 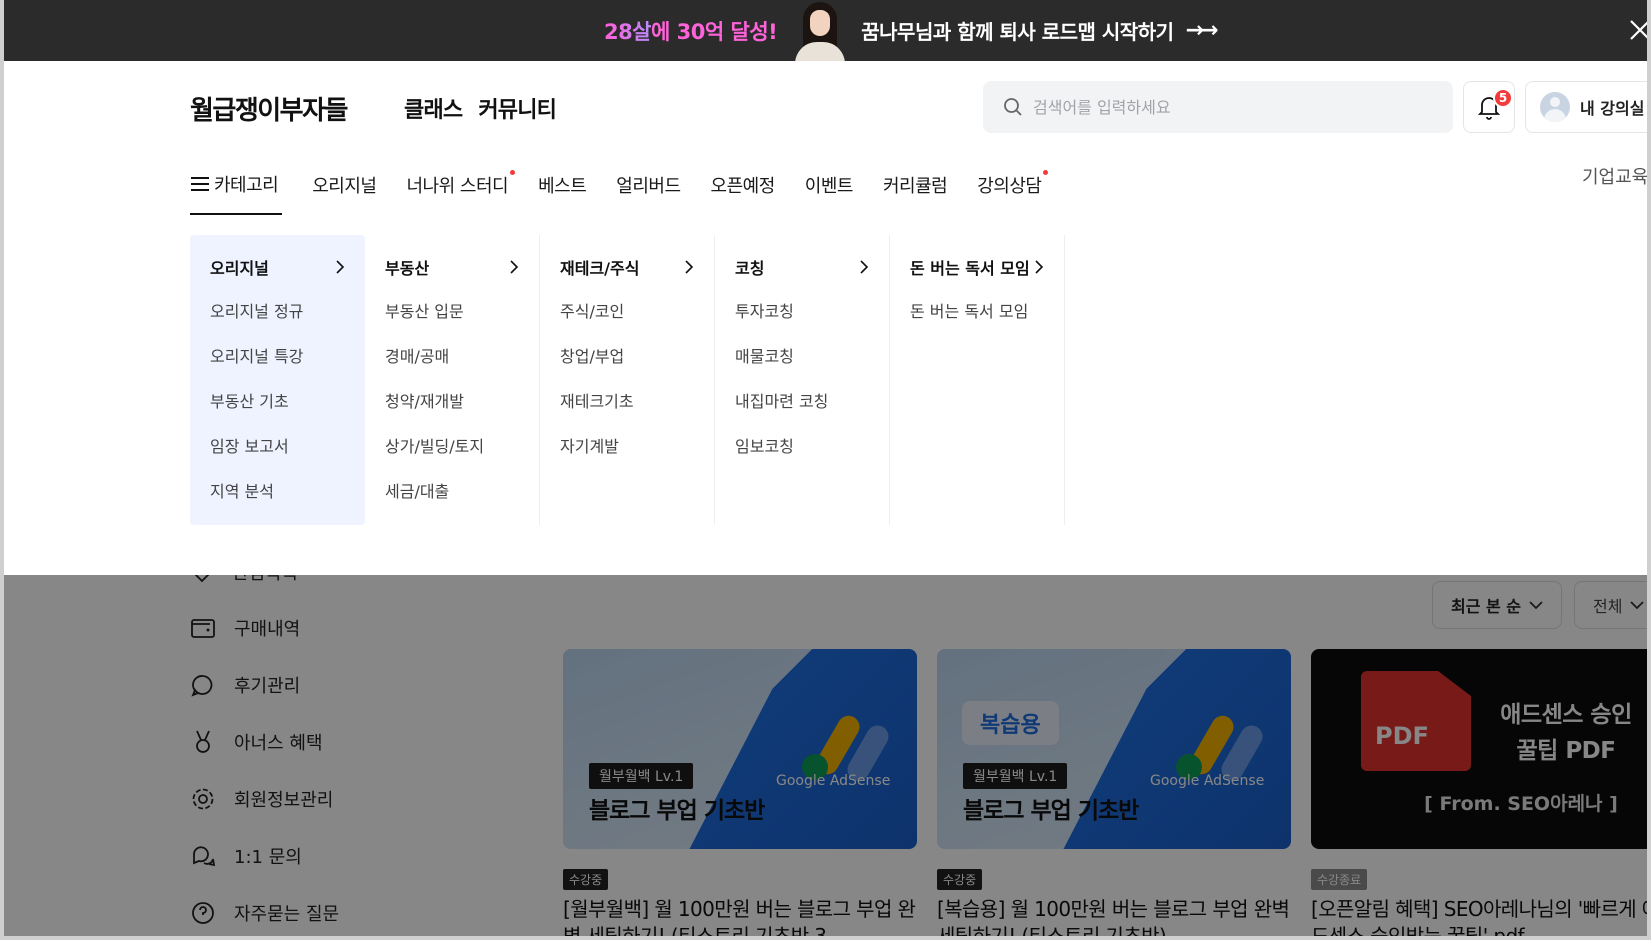 I want to click on promo-banner: 28살에 30억 달성! 꿈나무님과 함께 퇴사 로드맵 시작하기 →→, so click(x=825, y=30).